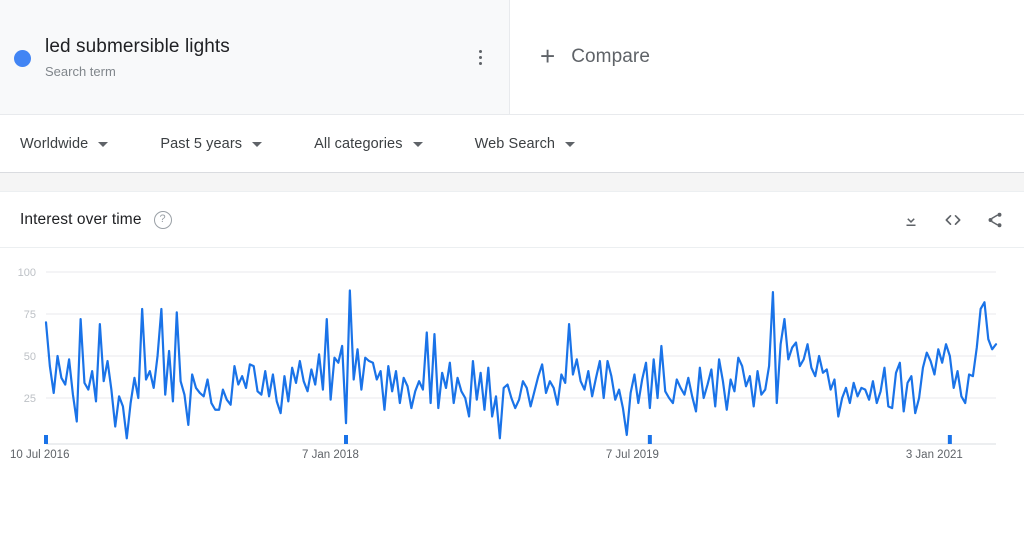  I want to click on section-divider, so click(512, 182).